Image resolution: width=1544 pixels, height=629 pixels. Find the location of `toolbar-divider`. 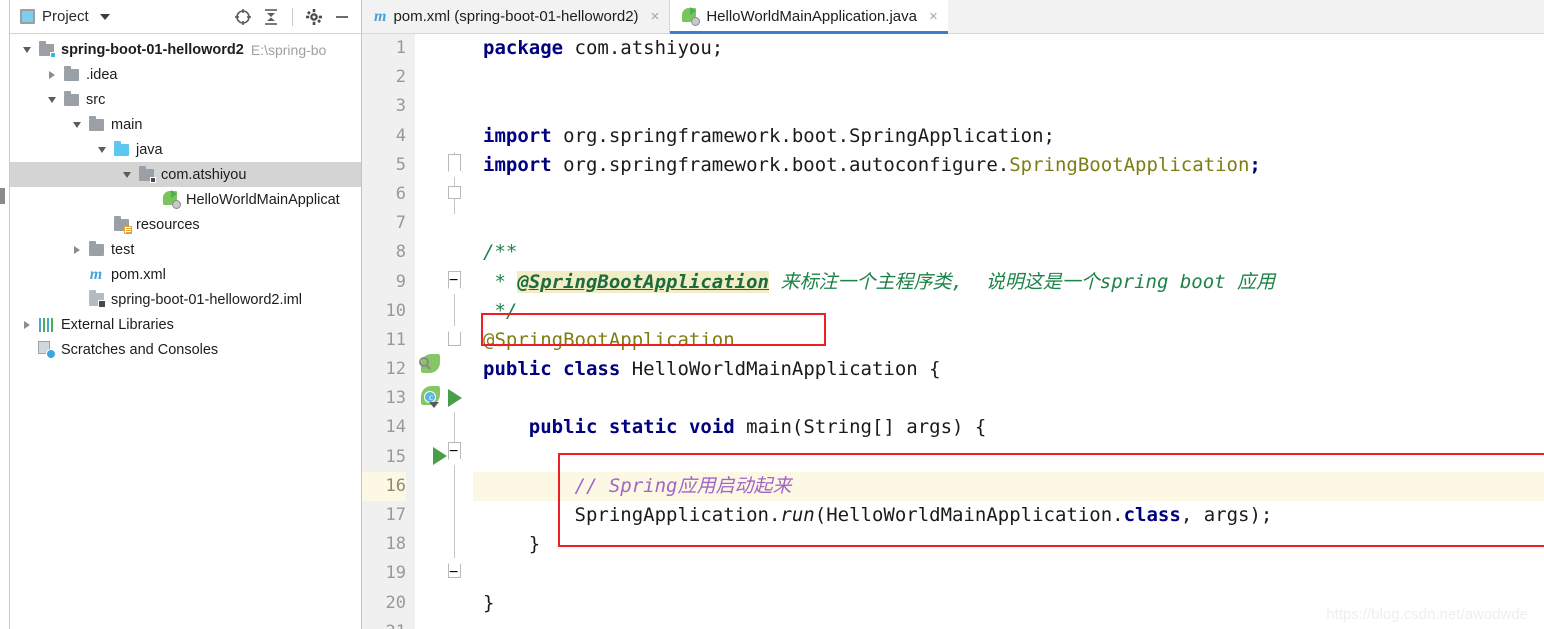

toolbar-divider is located at coordinates (292, 16).